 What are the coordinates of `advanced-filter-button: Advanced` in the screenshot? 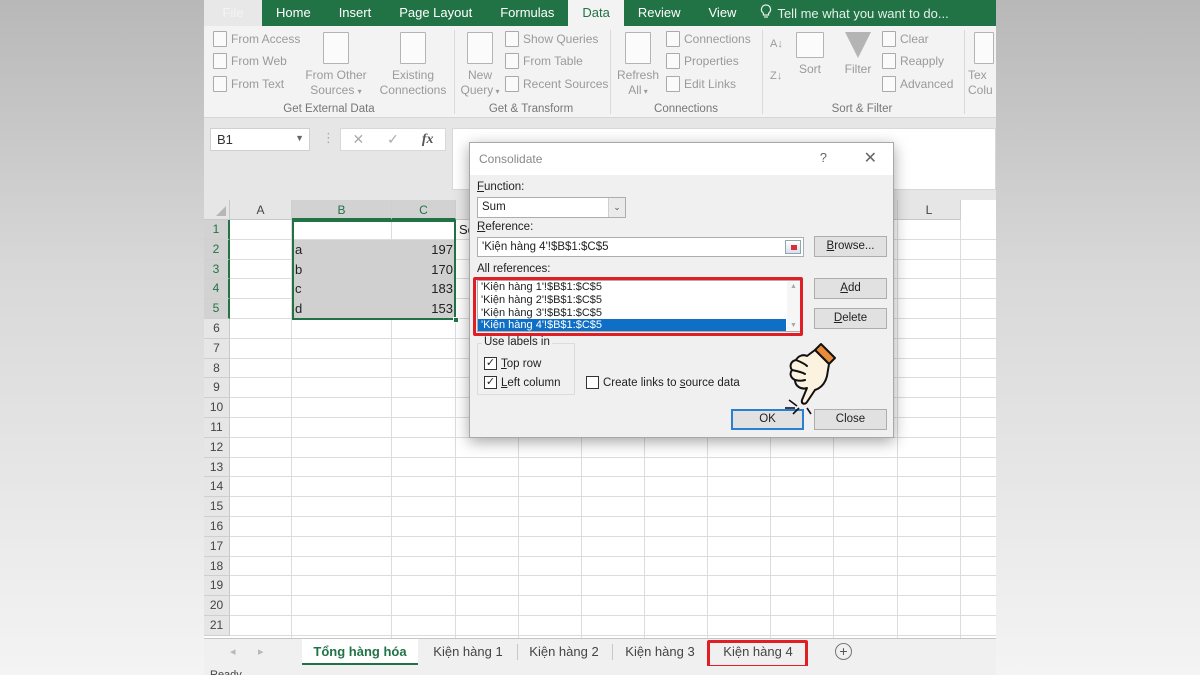 It's located at (917, 84).